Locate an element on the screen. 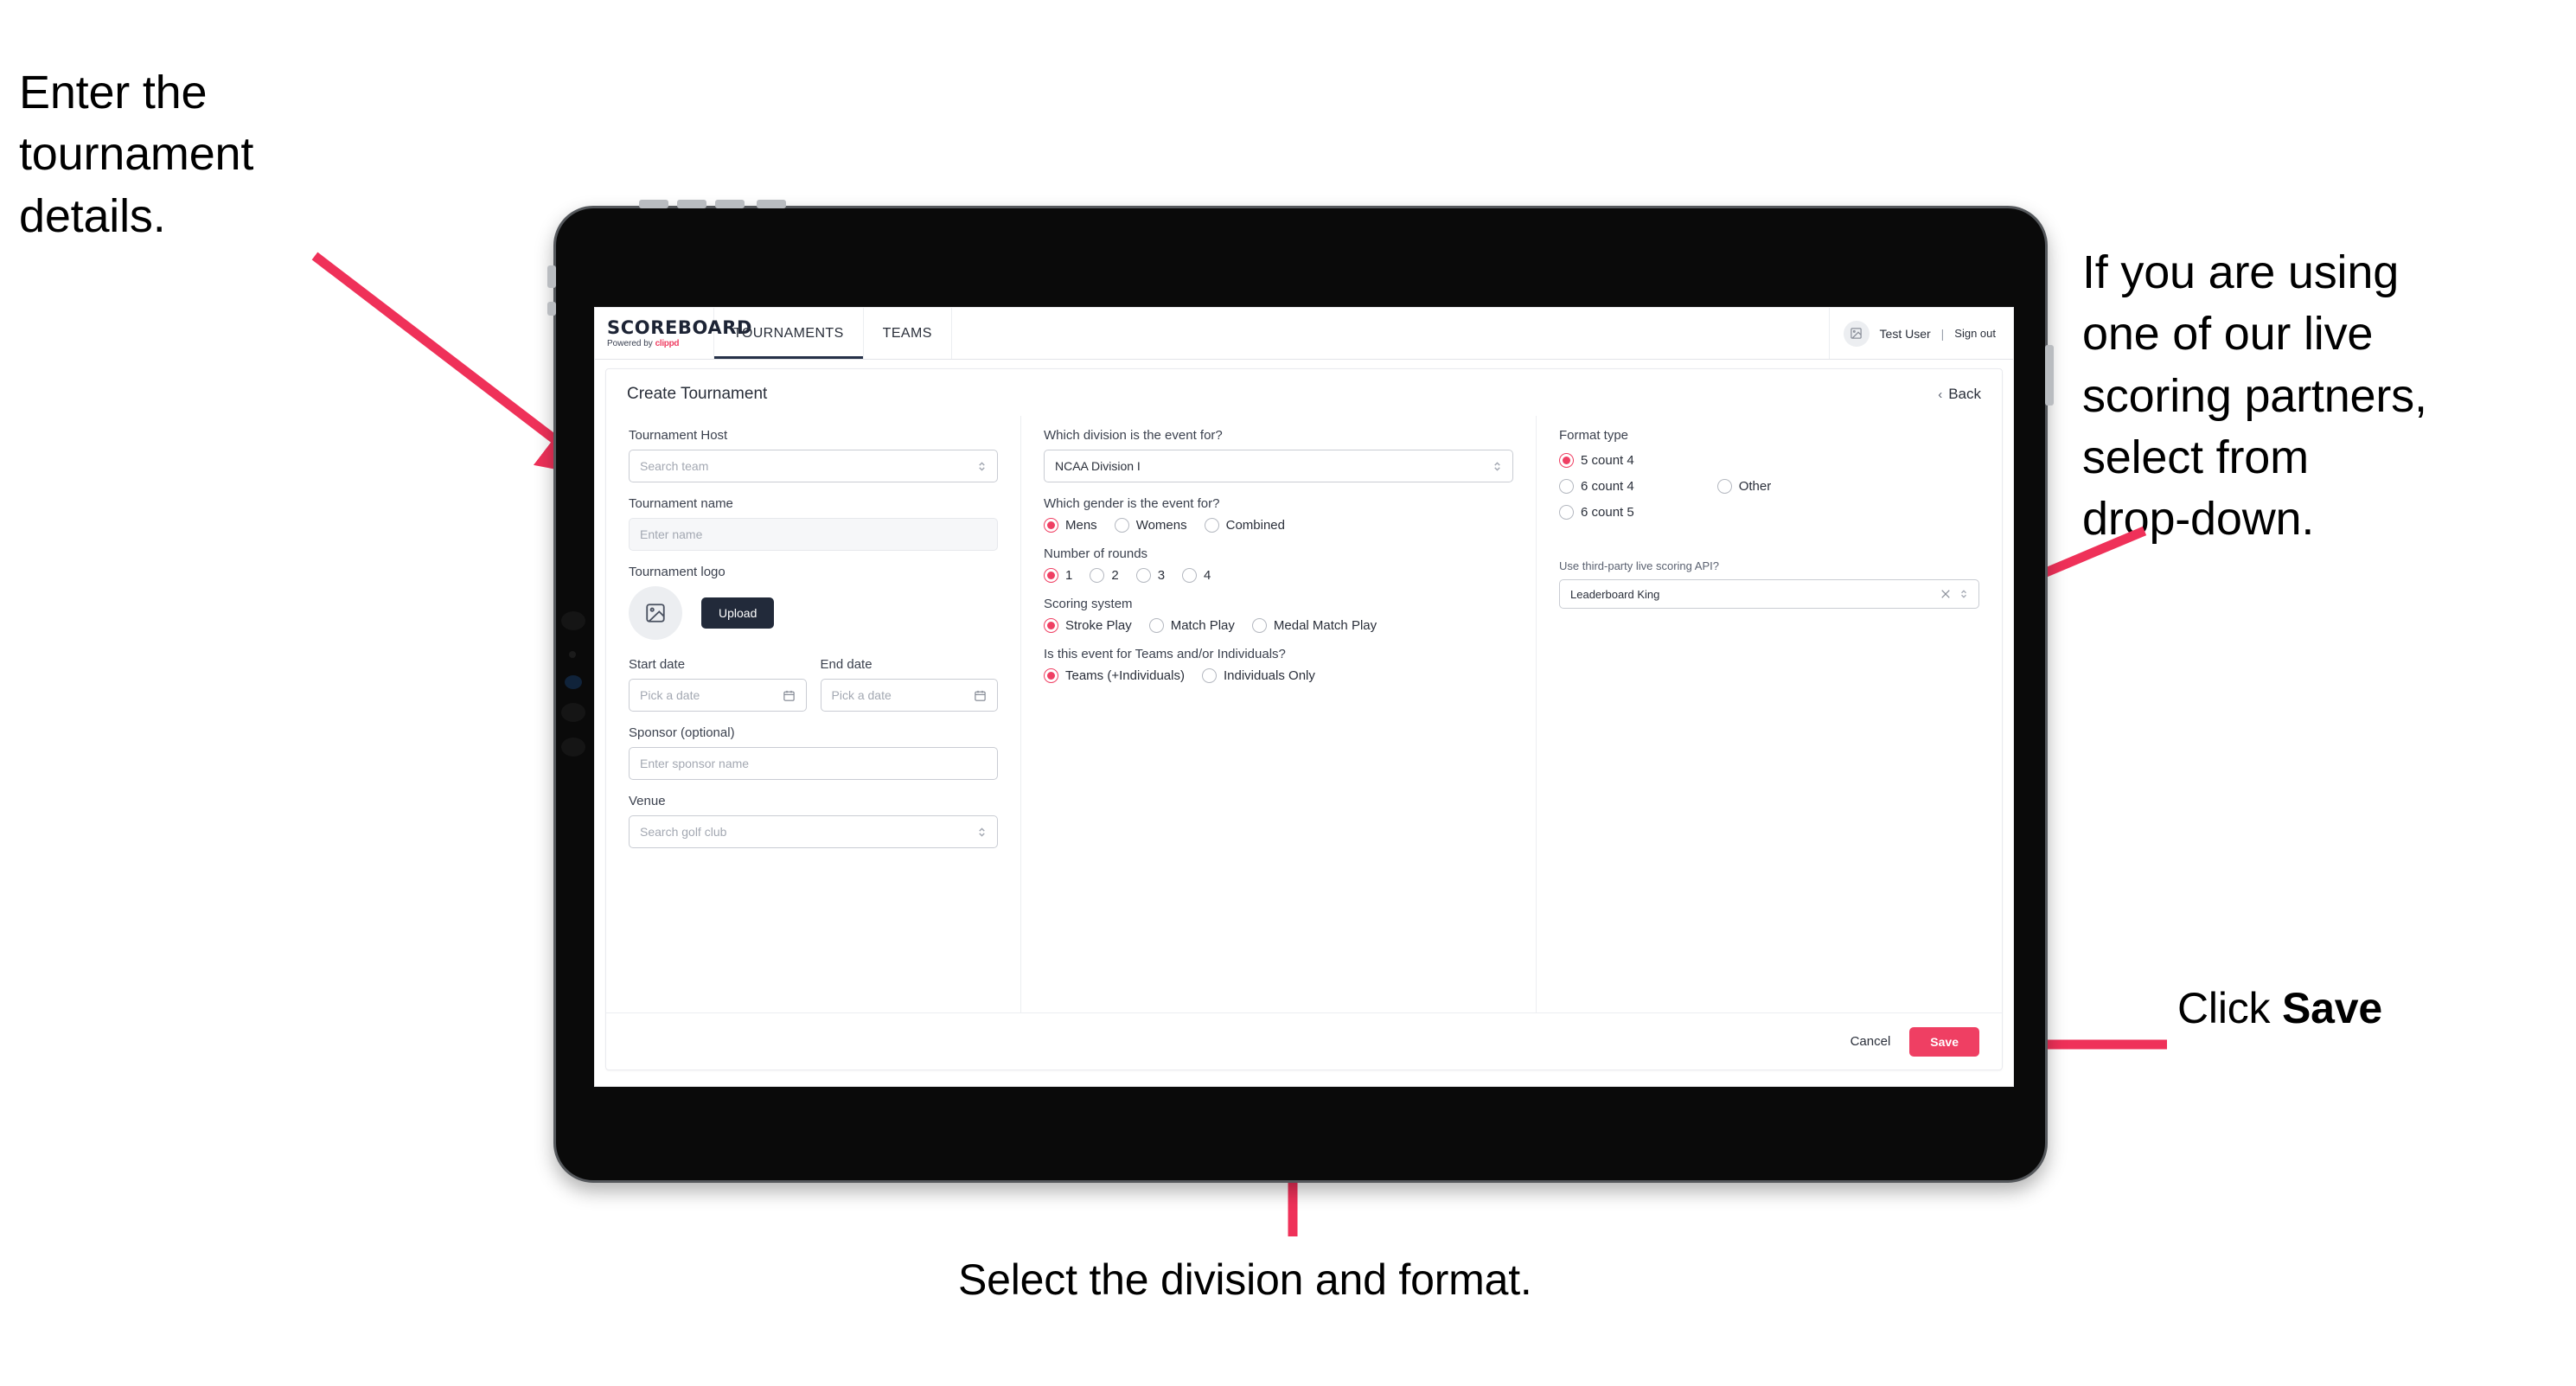  page-title: Create Tournament is located at coordinates (698, 394).